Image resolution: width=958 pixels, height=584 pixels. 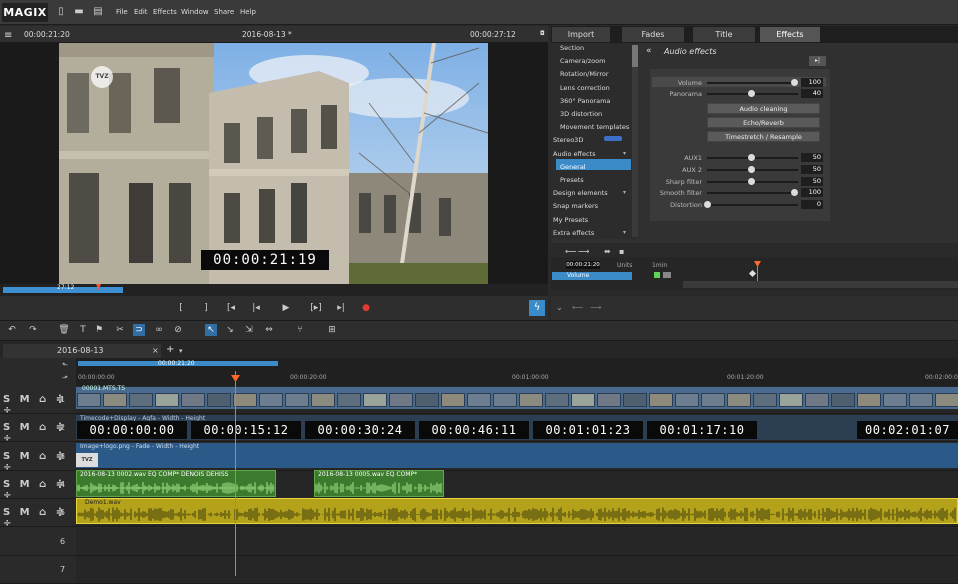 What do you see at coordinates (621, 251) in the screenshot?
I see `kf-delete-icon: ▪` at bounding box center [621, 251].